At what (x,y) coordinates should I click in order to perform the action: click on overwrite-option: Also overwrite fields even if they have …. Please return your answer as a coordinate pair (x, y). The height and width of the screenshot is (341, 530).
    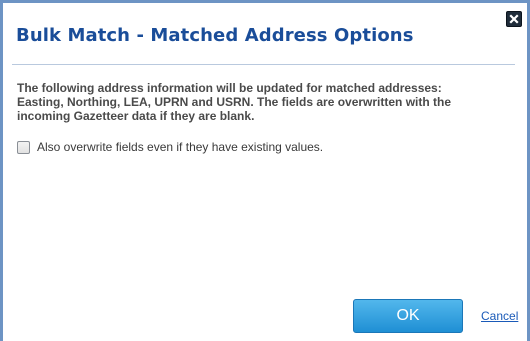
    Looking at the image, I should click on (170, 147).